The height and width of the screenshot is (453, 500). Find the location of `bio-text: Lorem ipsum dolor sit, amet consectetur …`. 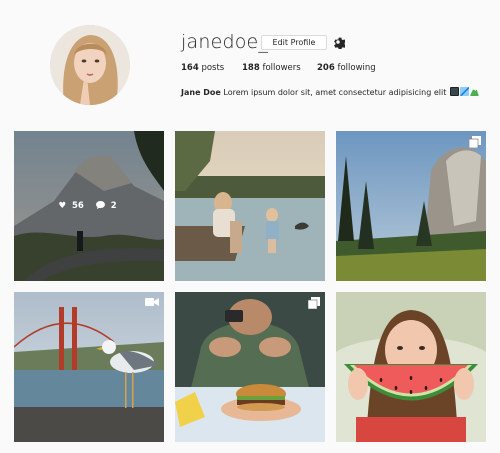

bio-text: Lorem ipsum dolor sit, amet consectetur … is located at coordinates (335, 92).